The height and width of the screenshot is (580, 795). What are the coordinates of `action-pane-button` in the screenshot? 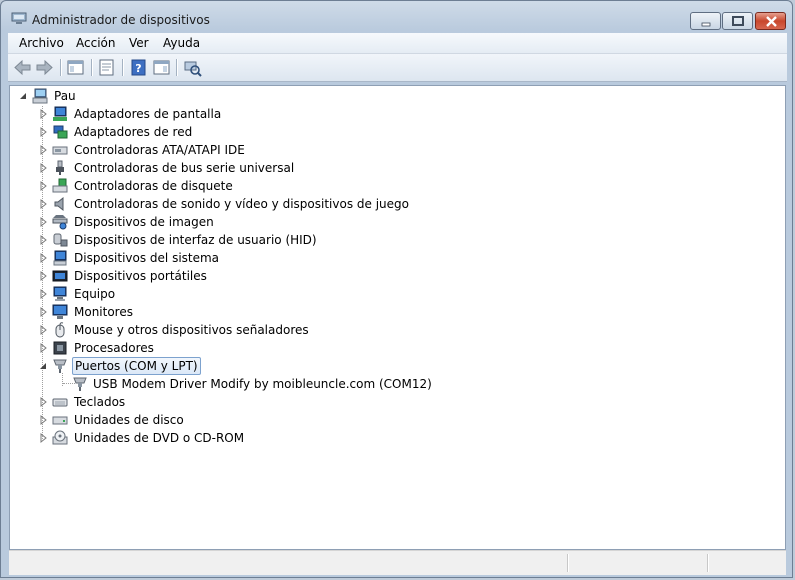 It's located at (161, 67).